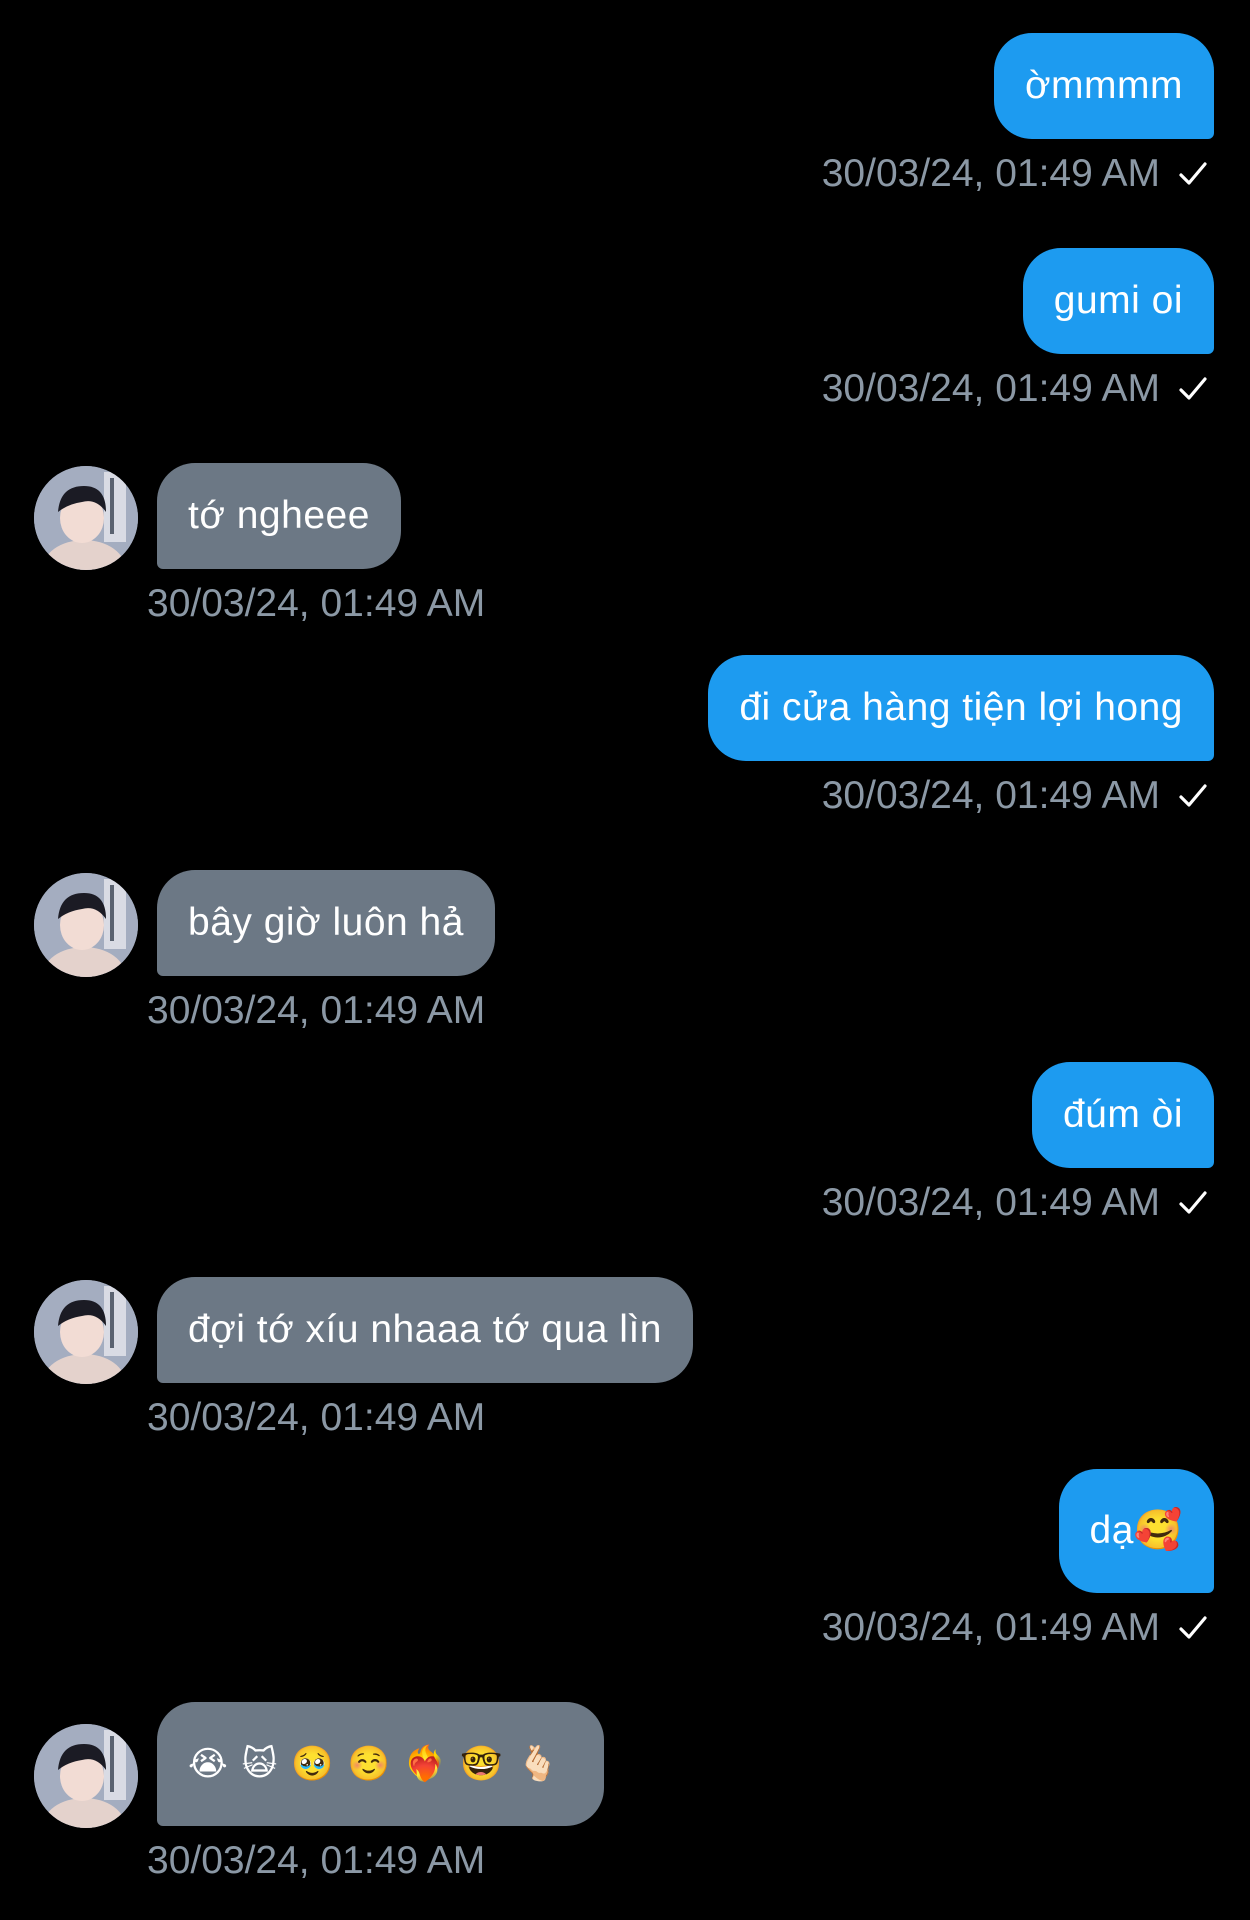 This screenshot has height=1920, width=1250. Describe the element at coordinates (425, 1330) in the screenshot. I see `message-bubble: đợi tớ xíu nhaaa tớ qua lìn` at that location.